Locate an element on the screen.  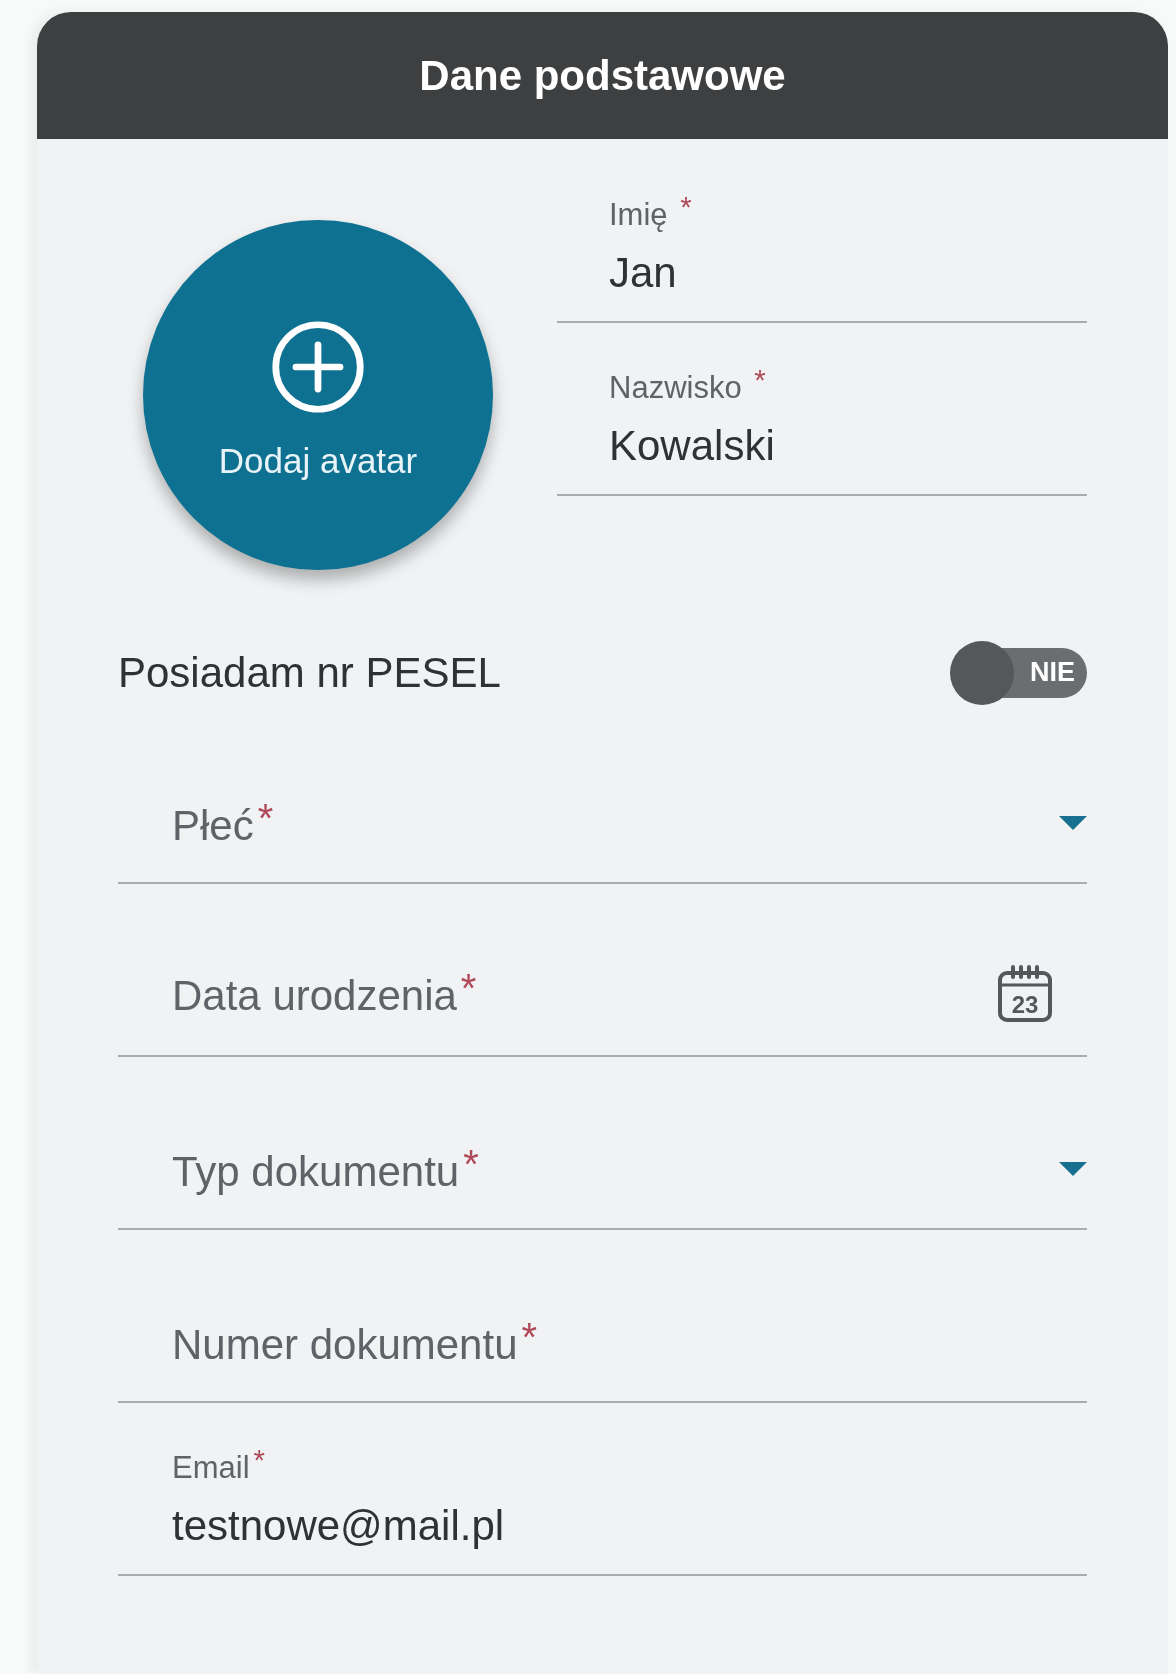
field-value: testnowe@mail.pl is located at coordinates (339, 1526).